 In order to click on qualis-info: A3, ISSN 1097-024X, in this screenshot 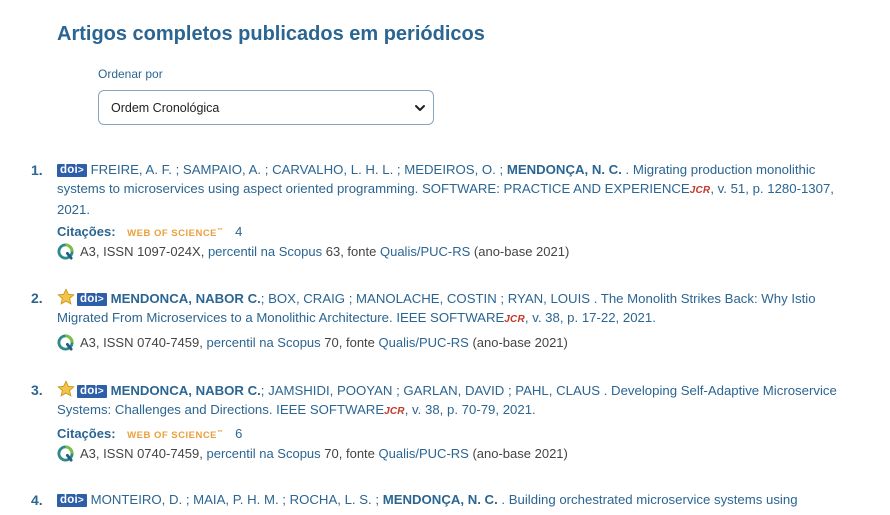, I will do `click(142, 251)`.